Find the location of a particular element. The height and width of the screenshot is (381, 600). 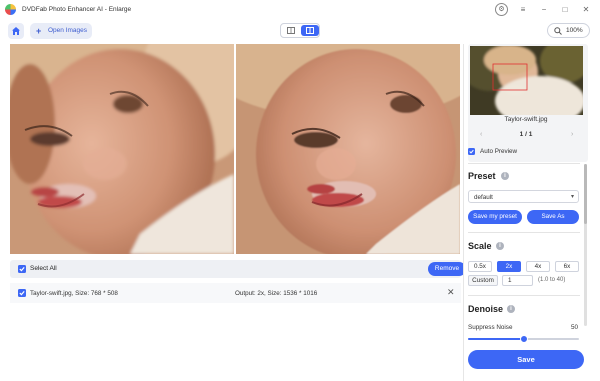

custom-scale-input: 1 is located at coordinates (517, 280).